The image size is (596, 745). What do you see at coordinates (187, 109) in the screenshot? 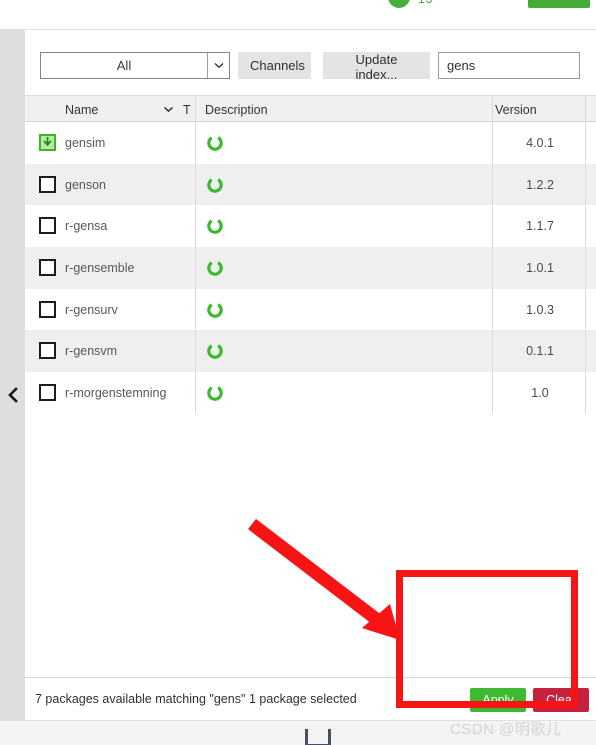
I see `column-header-type: T` at bounding box center [187, 109].